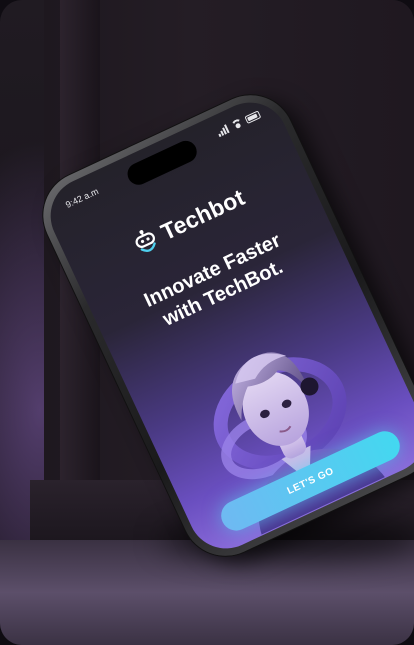  Describe the element at coordinates (145, 240) in the screenshot. I see `robot-icon` at that location.